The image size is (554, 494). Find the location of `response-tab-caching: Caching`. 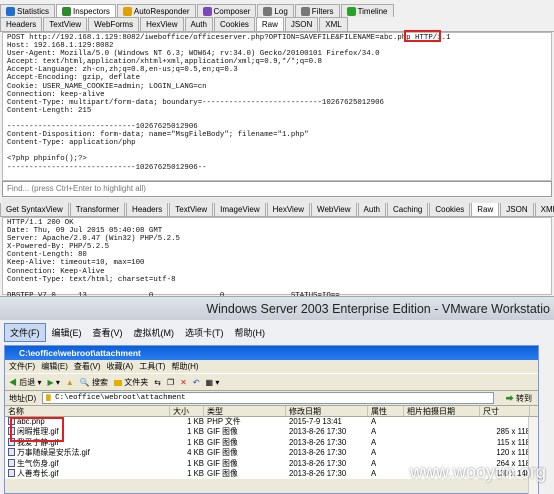

response-tab-caching: Caching is located at coordinates (408, 209).